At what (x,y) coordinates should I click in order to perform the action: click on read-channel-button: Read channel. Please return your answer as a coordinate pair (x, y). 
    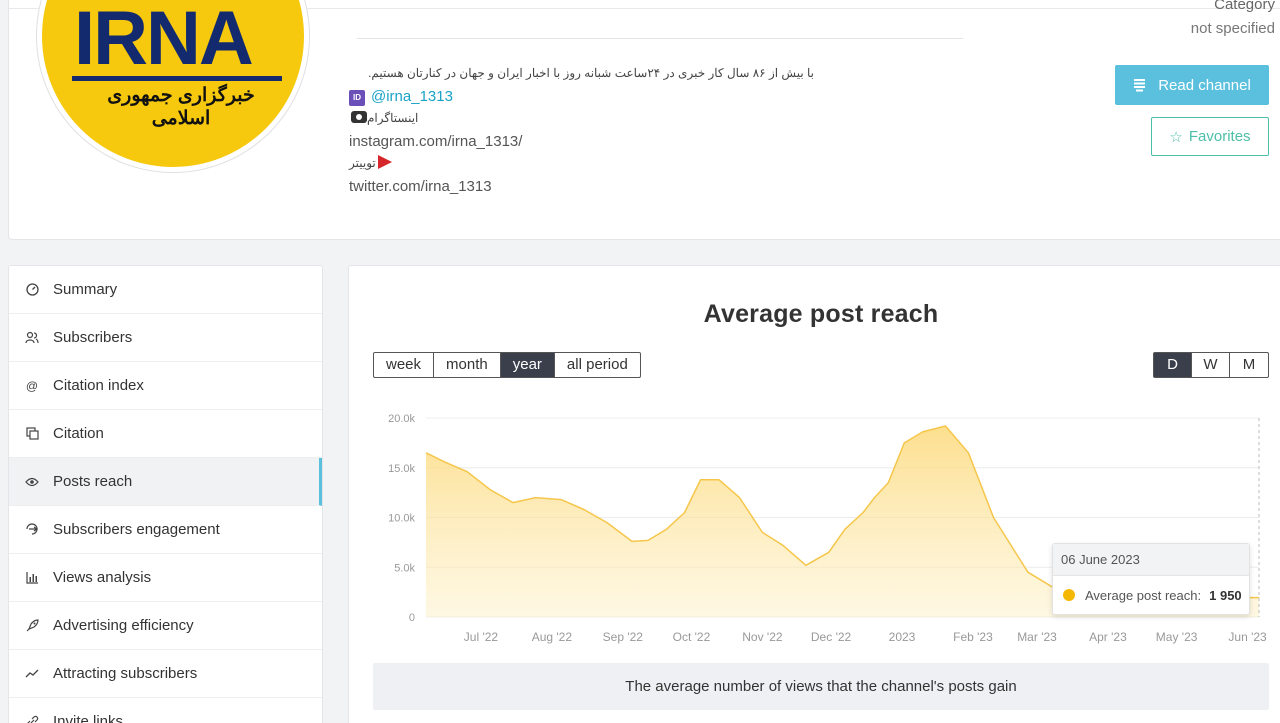
    Looking at the image, I should click on (1192, 85).